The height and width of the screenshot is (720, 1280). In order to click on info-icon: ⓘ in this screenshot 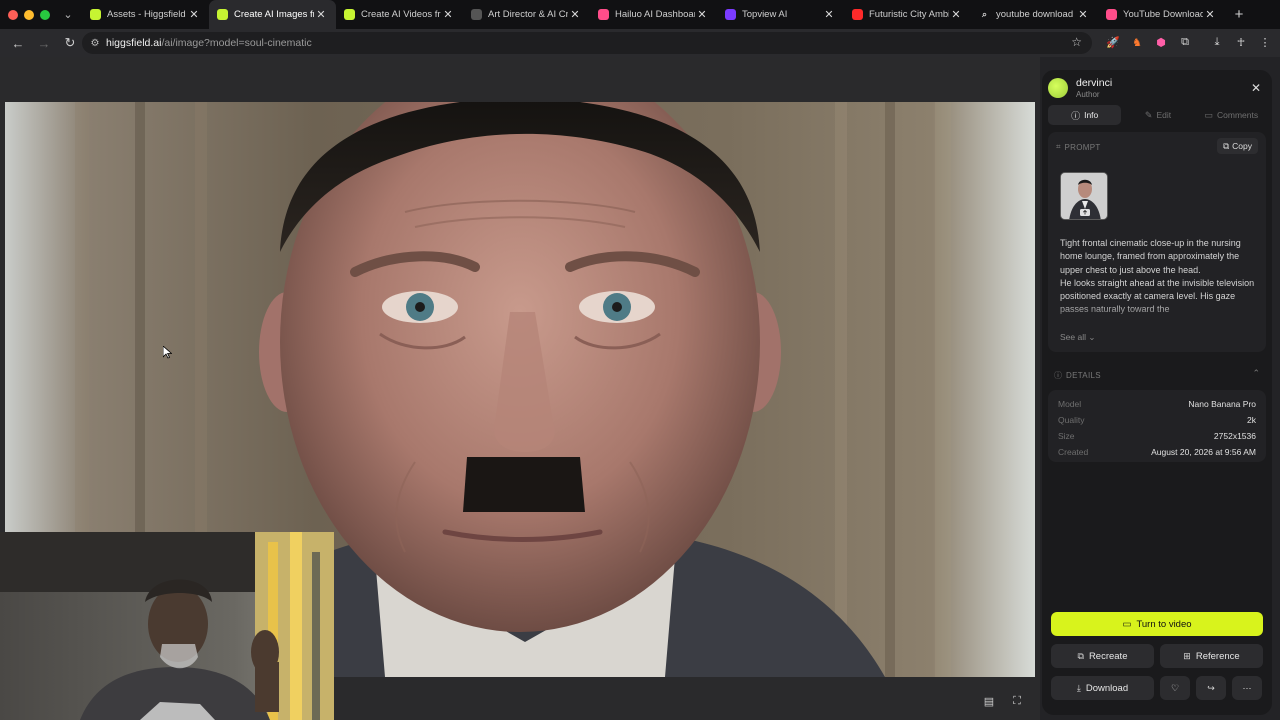, I will do `click(1058, 375)`.